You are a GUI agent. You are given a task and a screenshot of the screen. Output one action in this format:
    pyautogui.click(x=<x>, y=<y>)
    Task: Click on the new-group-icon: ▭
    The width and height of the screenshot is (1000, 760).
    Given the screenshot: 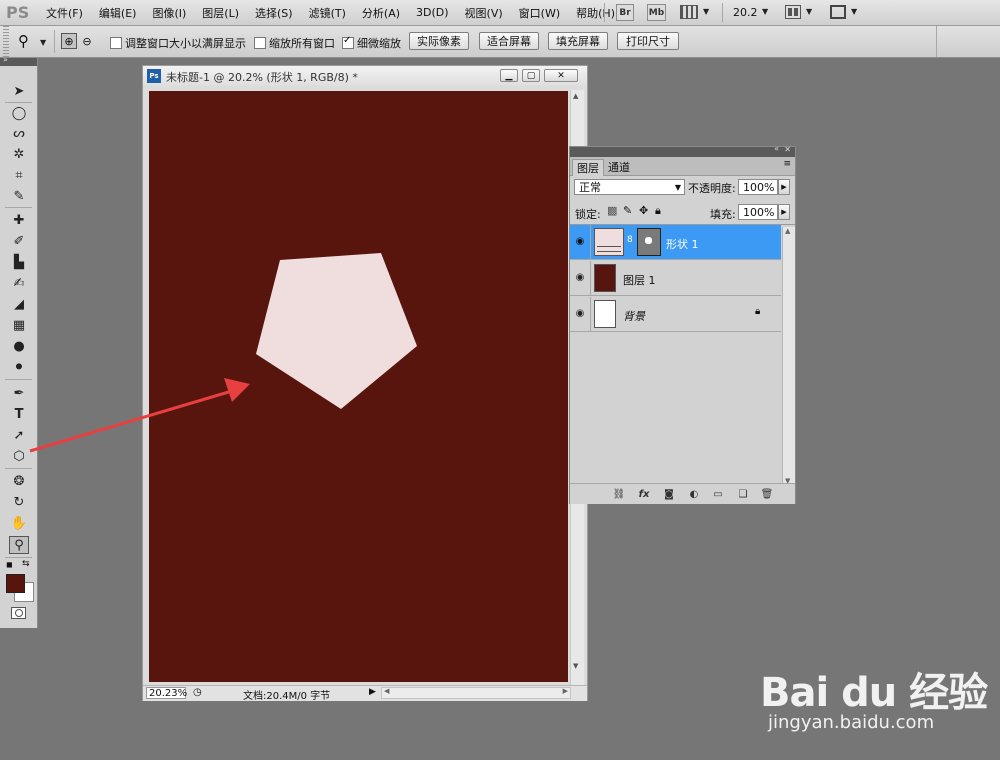 What is the action you would take?
    pyautogui.click(x=718, y=494)
    